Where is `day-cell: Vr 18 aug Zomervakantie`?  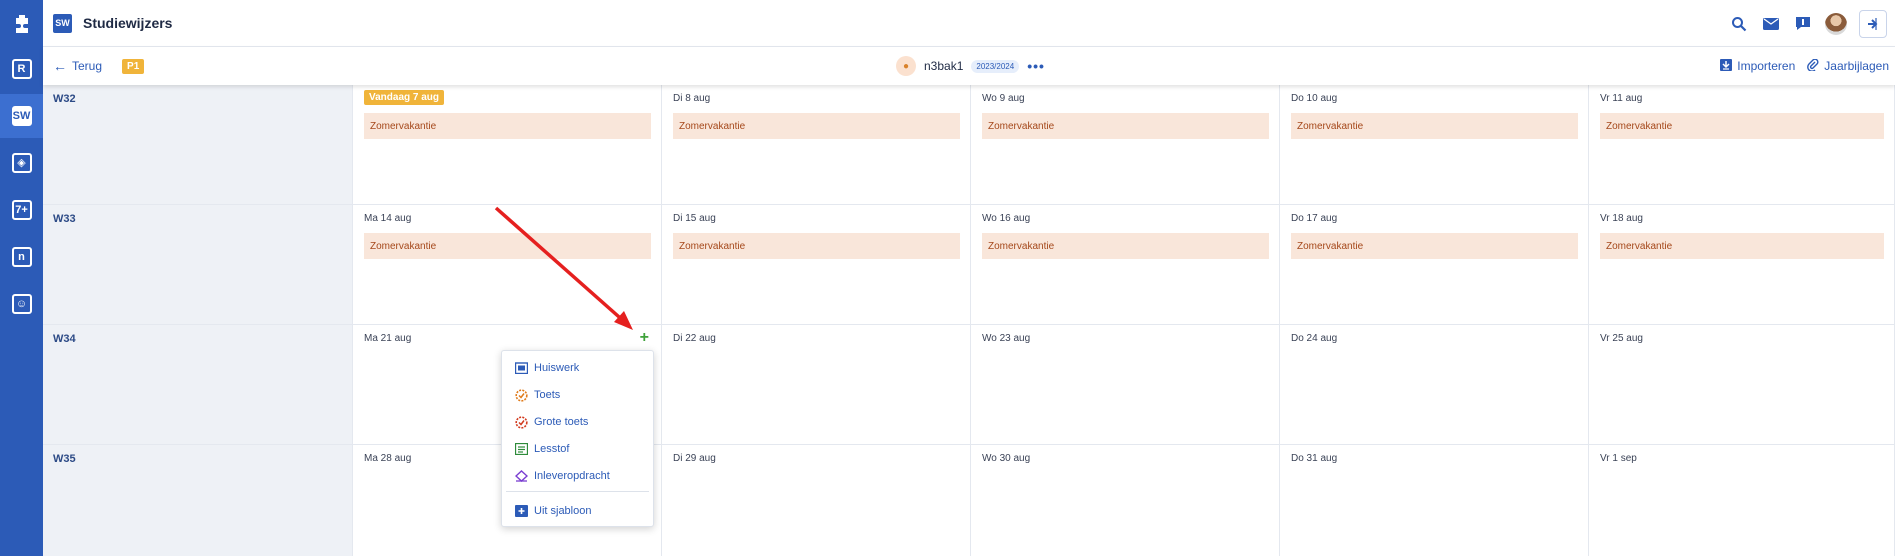
day-cell: Vr 18 aug Zomervakantie is located at coordinates (1742, 264).